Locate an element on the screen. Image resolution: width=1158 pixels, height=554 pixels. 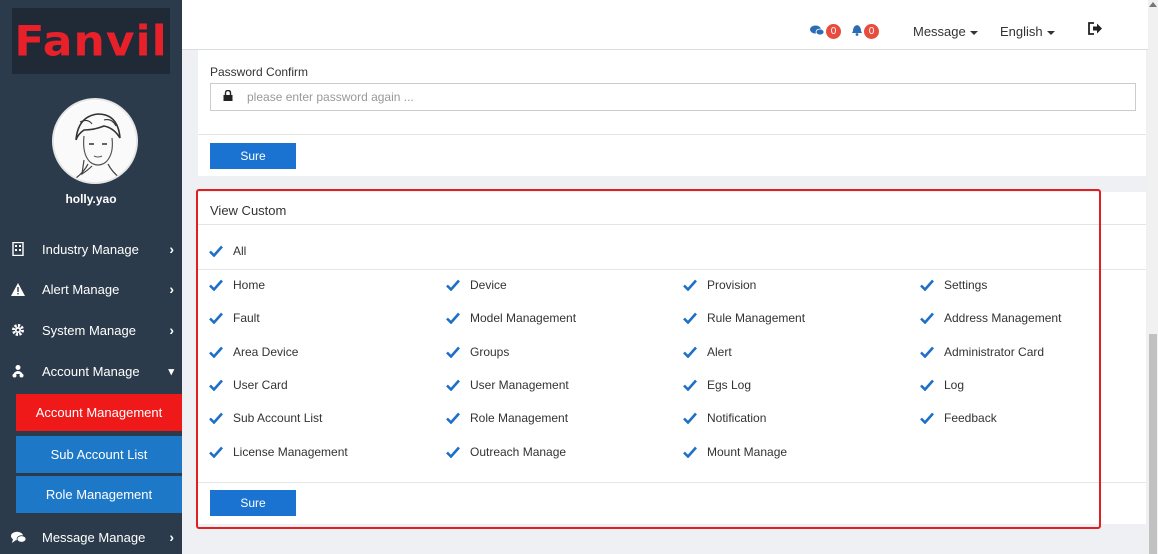
permission-checkbox: Address Management is located at coordinates (990, 317).